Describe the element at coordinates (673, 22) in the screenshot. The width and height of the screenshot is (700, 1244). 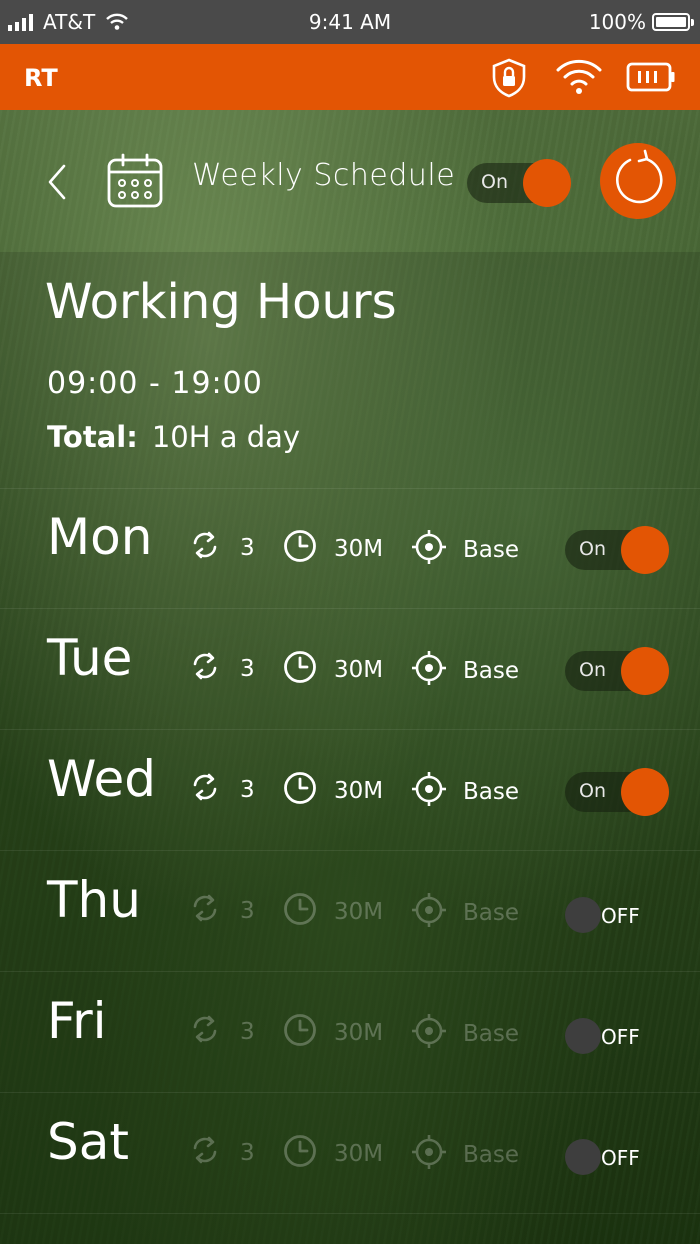
I see `status-battery-icon` at that location.